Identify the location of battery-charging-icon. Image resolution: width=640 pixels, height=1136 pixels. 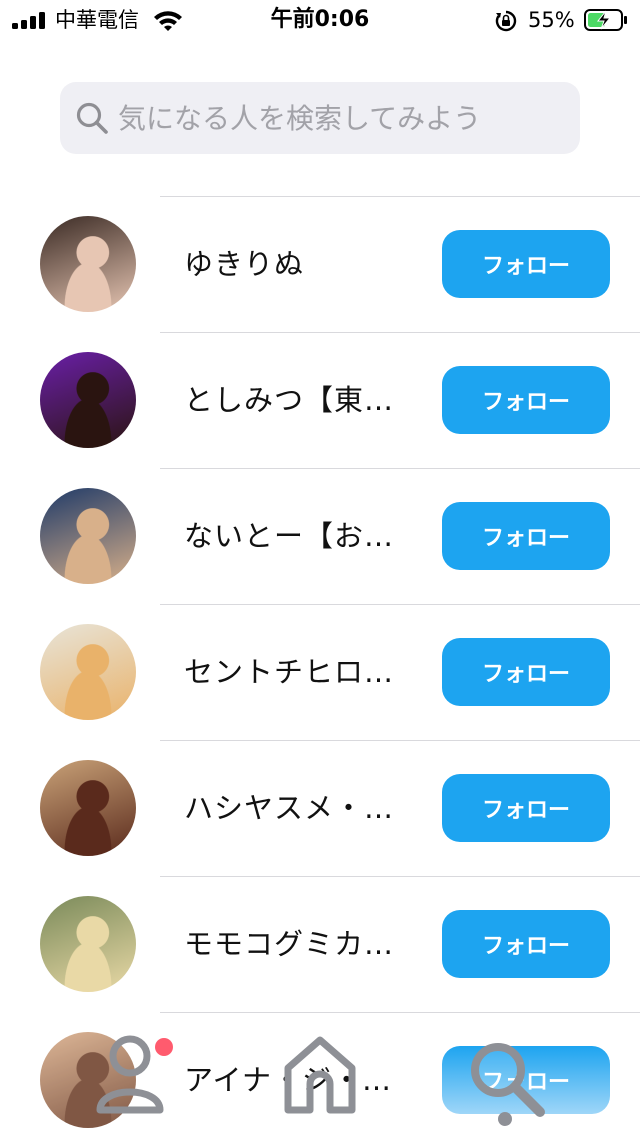
(605, 20).